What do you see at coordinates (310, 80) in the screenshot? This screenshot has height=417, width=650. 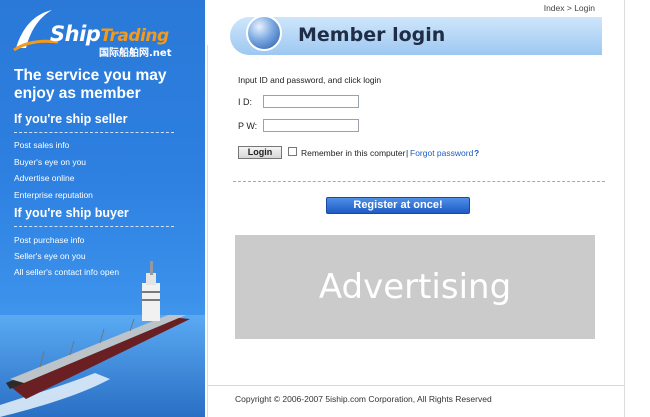 I see `login-instruction: Input ID and password, and click login` at bounding box center [310, 80].